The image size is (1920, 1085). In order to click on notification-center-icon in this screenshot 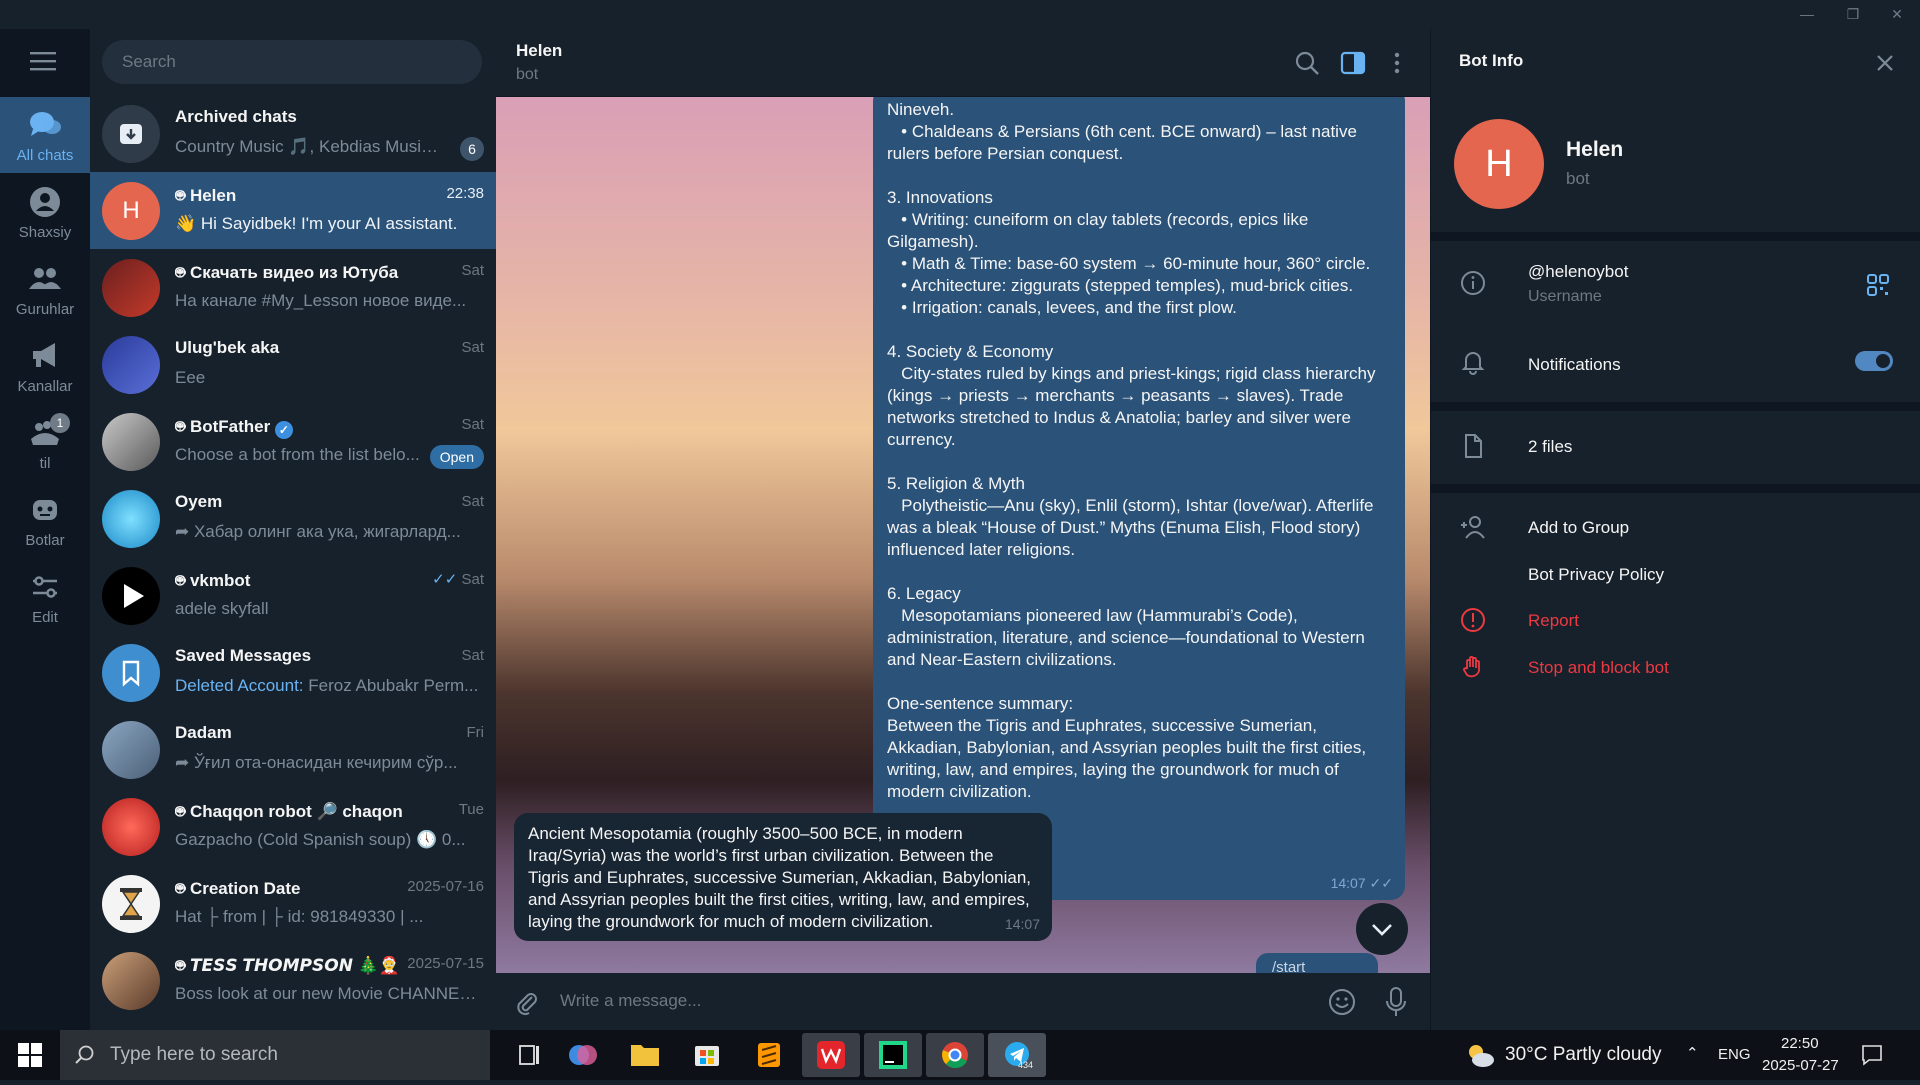, I will do `click(1872, 1055)`.